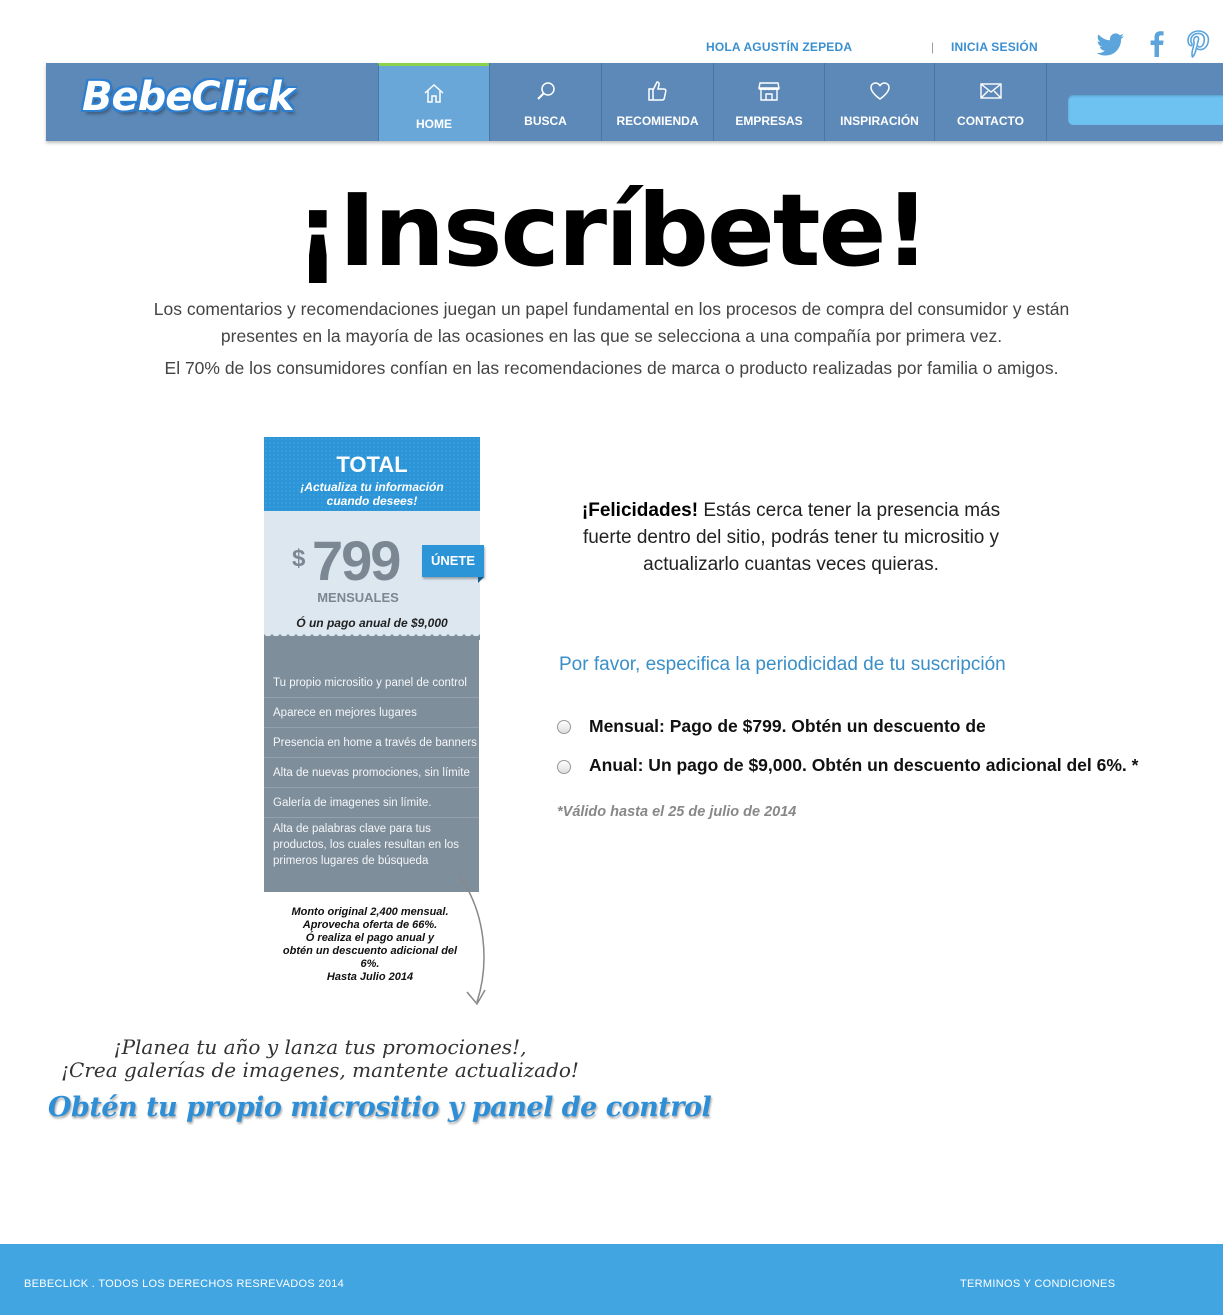 The height and width of the screenshot is (1315, 1223). What do you see at coordinates (657, 91) in the screenshot?
I see `thumbs-up-icon` at bounding box center [657, 91].